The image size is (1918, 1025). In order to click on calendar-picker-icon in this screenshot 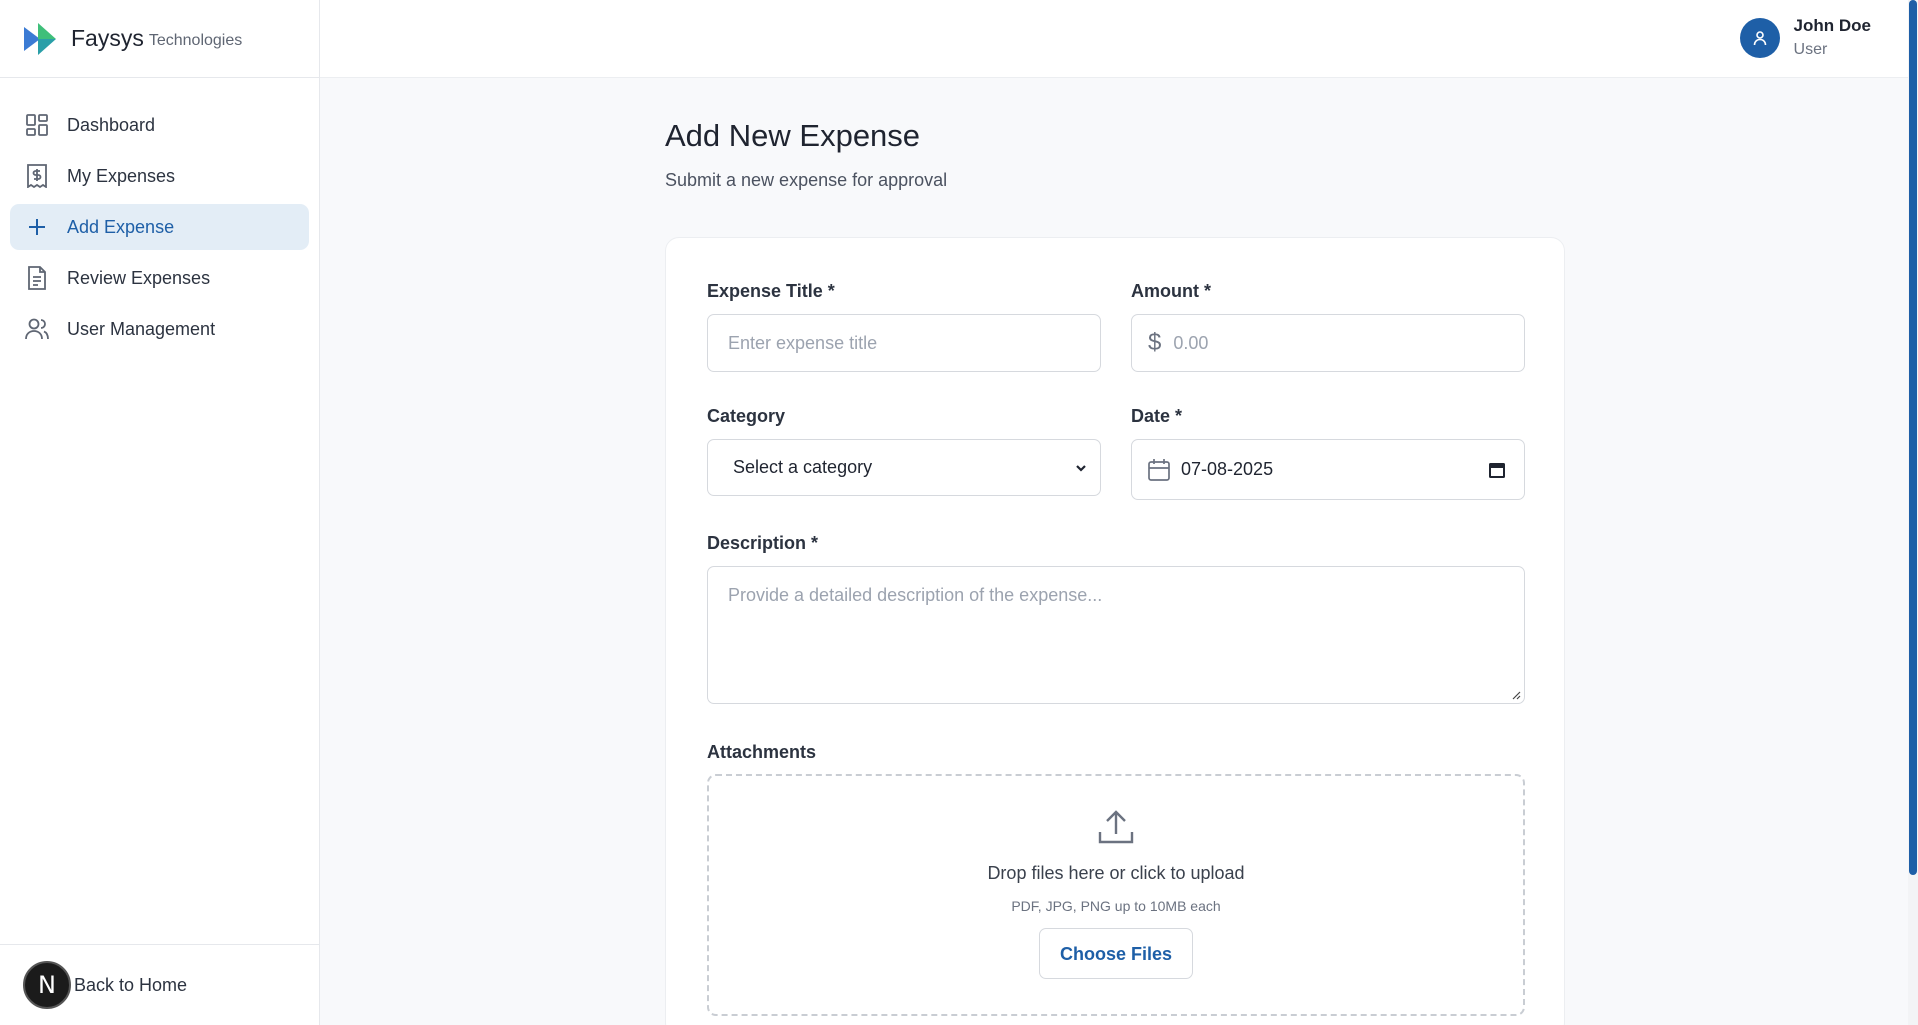, I will do `click(1497, 470)`.